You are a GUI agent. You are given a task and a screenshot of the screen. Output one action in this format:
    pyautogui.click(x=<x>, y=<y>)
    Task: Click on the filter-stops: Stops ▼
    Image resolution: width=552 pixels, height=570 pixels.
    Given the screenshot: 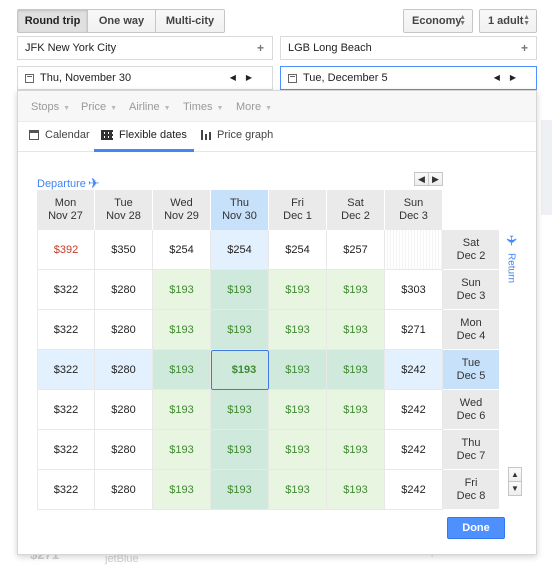 What is the action you would take?
    pyautogui.click(x=50, y=107)
    